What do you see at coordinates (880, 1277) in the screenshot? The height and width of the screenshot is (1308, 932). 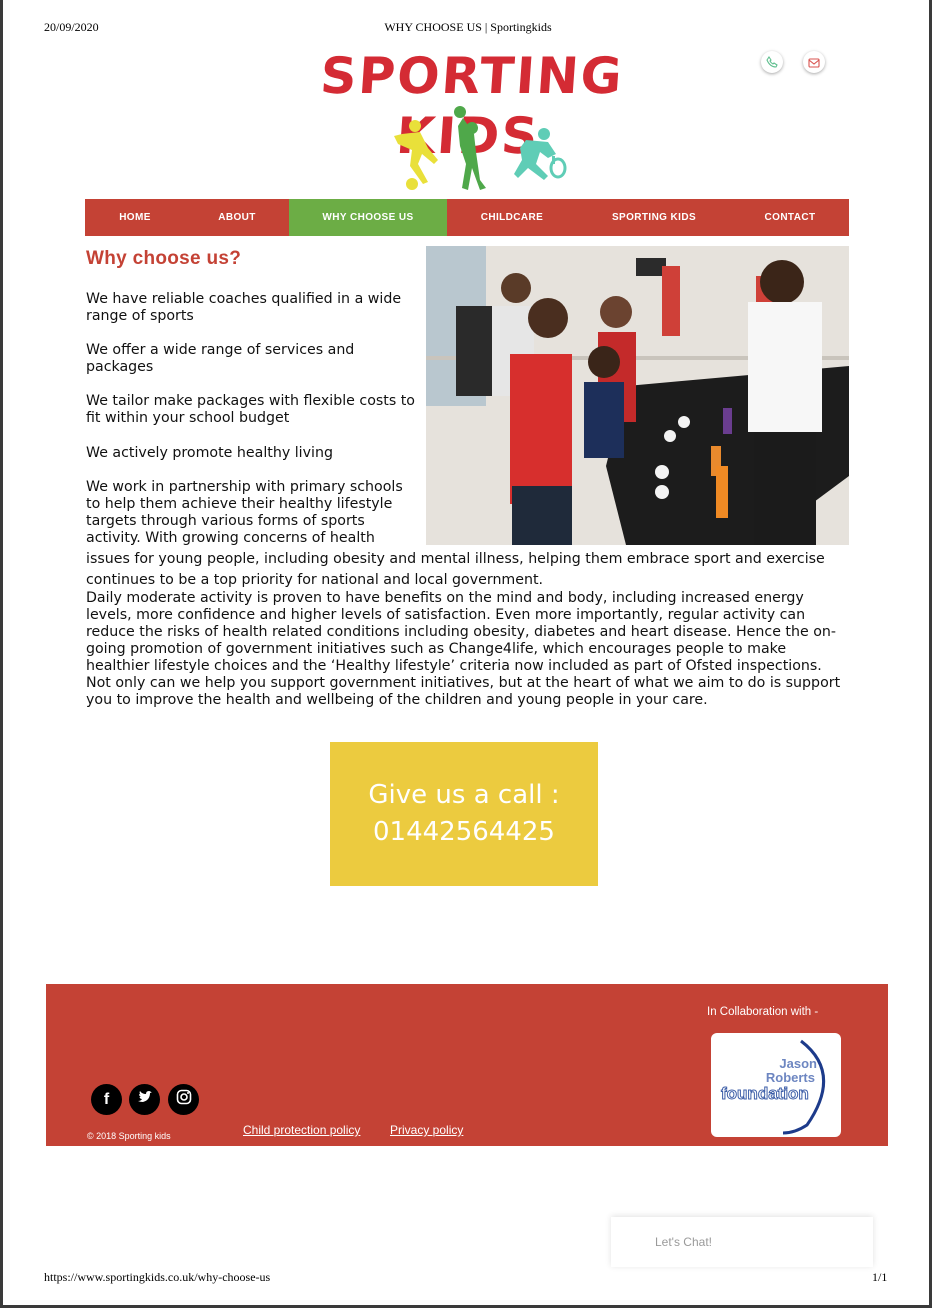 I see `print-page-number: 1/1` at bounding box center [880, 1277].